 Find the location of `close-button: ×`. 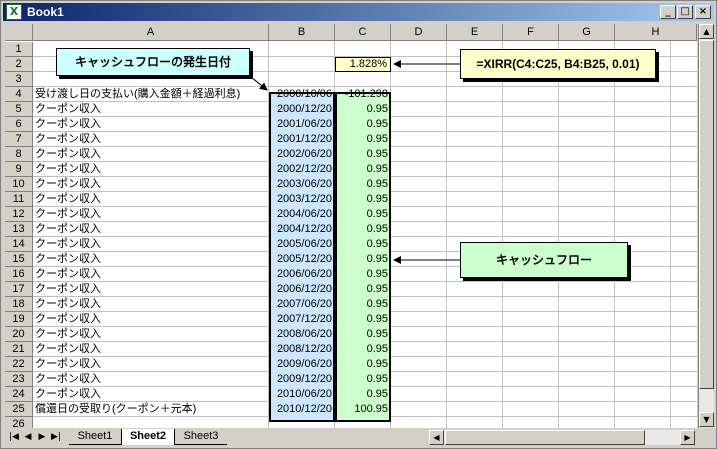

close-button: × is located at coordinates (703, 12).